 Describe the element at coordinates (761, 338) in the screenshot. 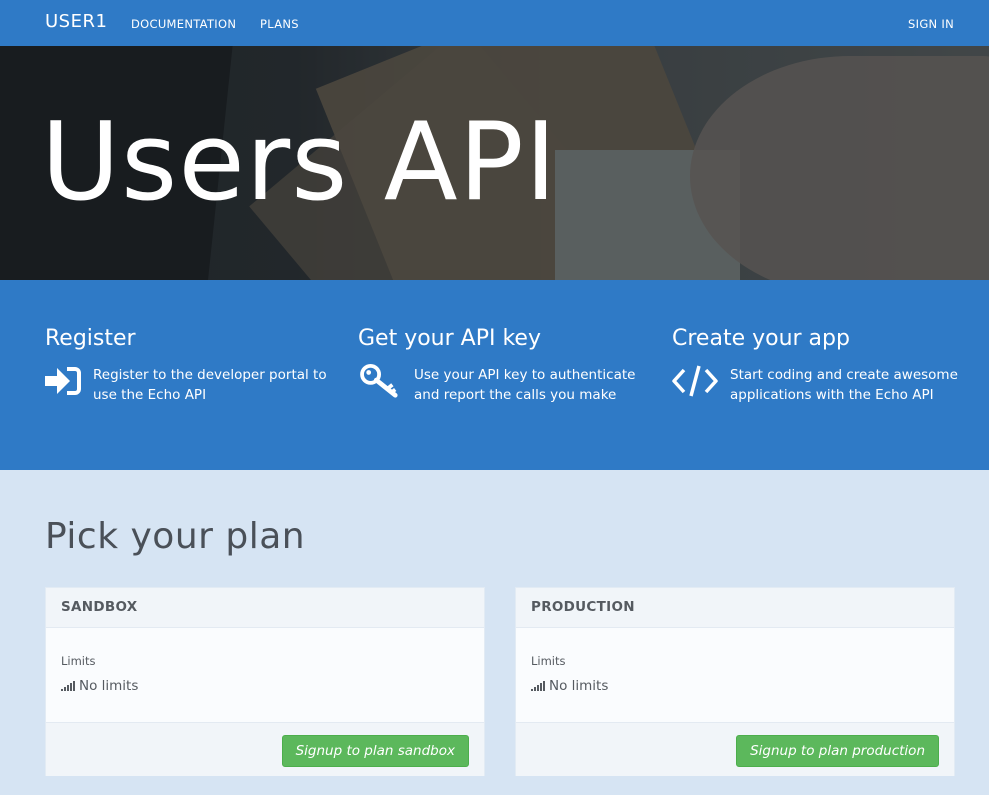

I see `step-title: Create your app` at that location.